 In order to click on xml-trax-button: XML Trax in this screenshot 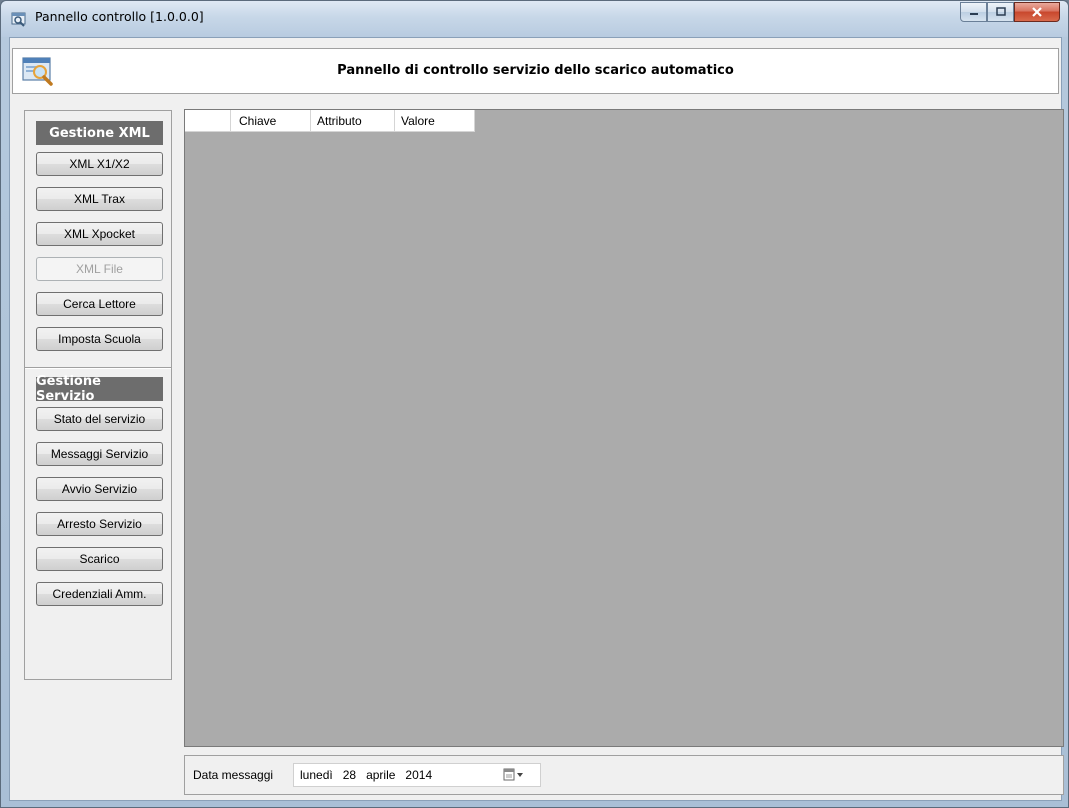, I will do `click(99, 199)`.